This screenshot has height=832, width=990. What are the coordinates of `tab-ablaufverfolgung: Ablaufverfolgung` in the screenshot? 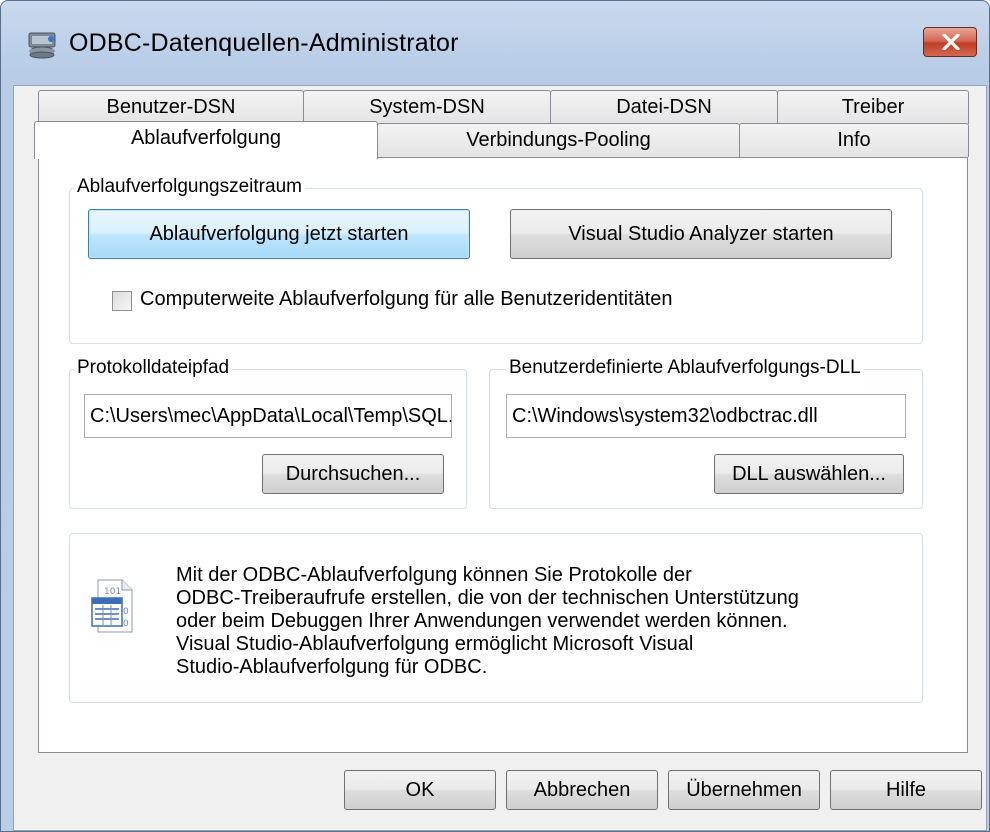 It's located at (206, 140).